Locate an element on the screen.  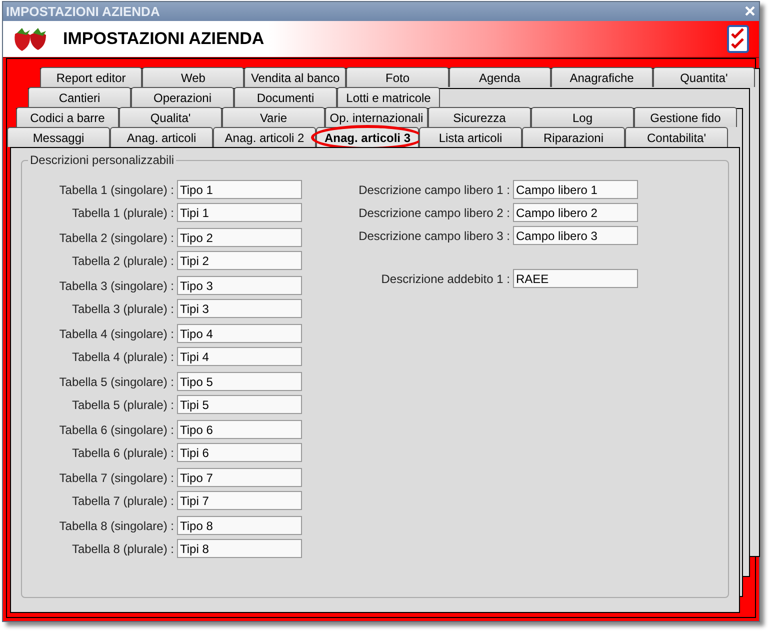
field-label: Tabella 8 (singolare) : is located at coordinates (116, 525).